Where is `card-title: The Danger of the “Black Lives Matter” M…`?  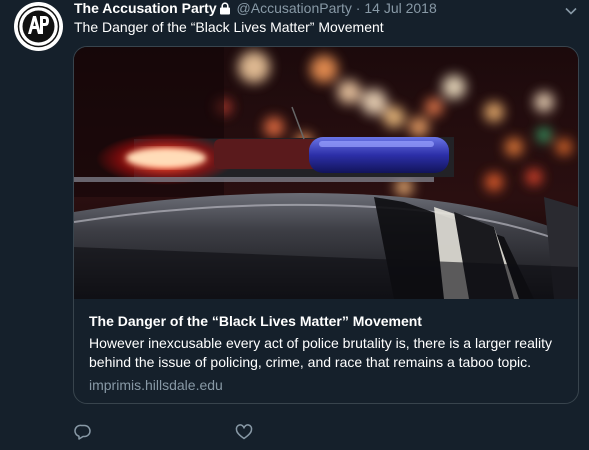
card-title: The Danger of the “Black Lives Matter” M… is located at coordinates (255, 321).